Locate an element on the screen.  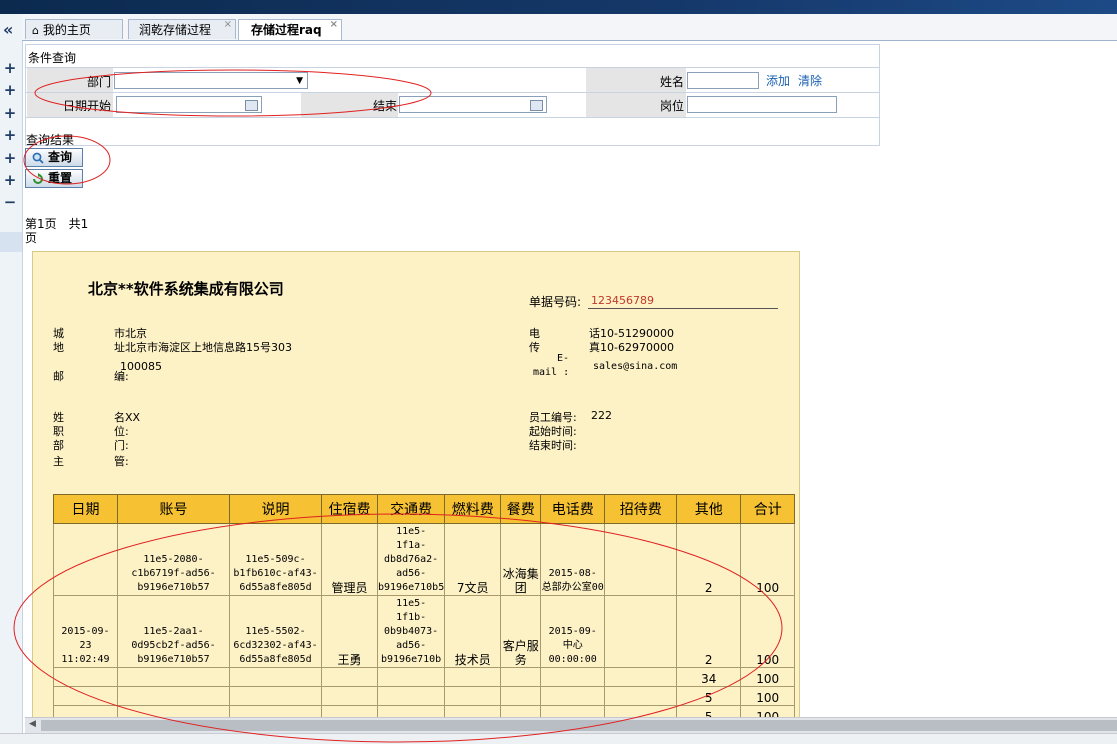
dropdown-arrow-icon: ▼ is located at coordinates (299, 81).